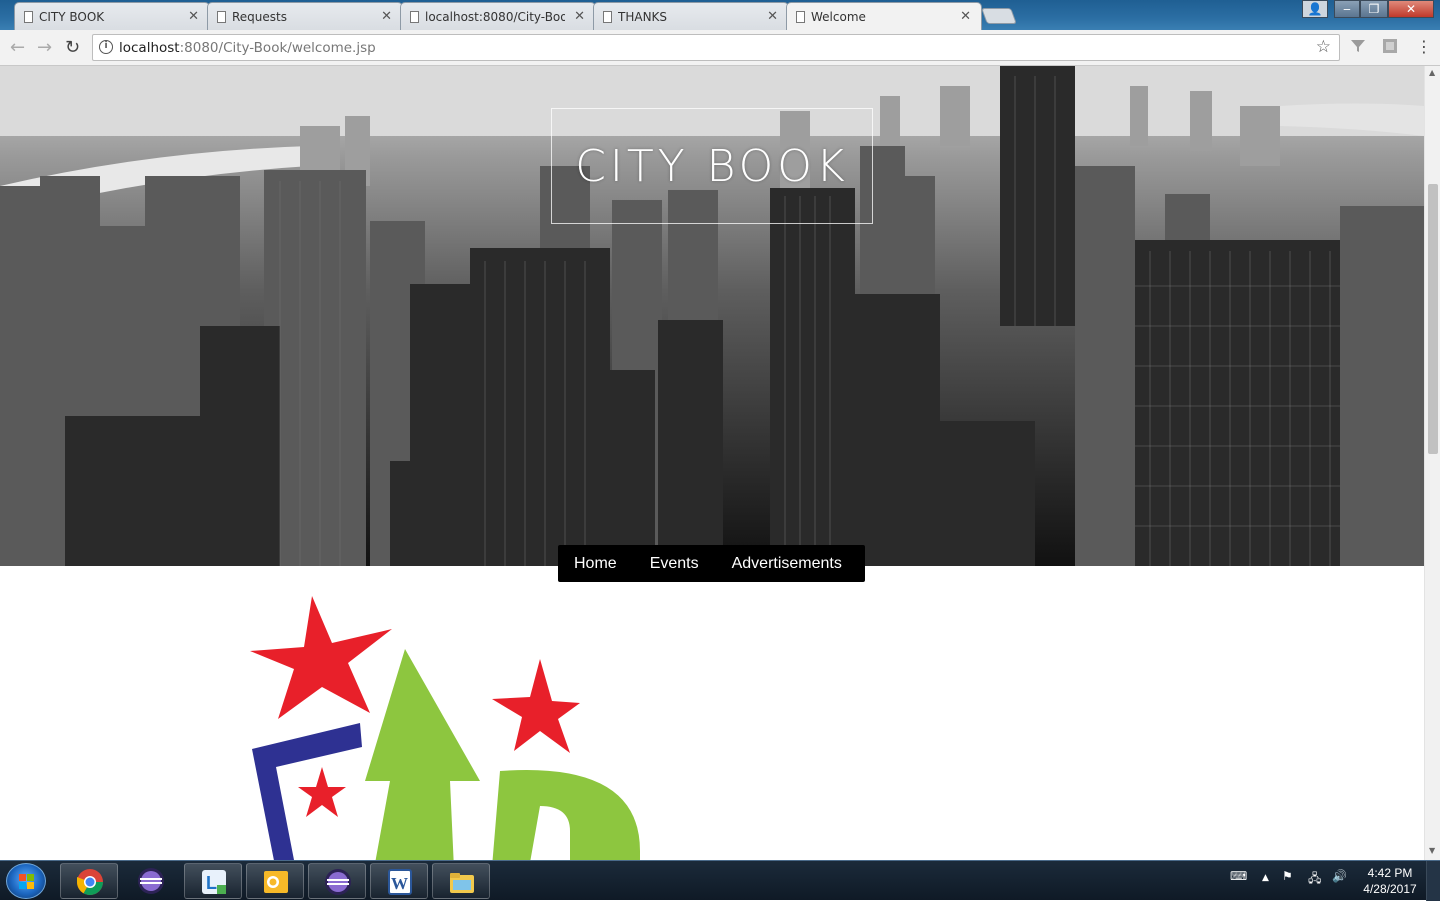 Image resolution: width=1440 pixels, height=901 pixels. What do you see at coordinates (149, 47) in the screenshot?
I see `url-host: localhost` at bounding box center [149, 47].